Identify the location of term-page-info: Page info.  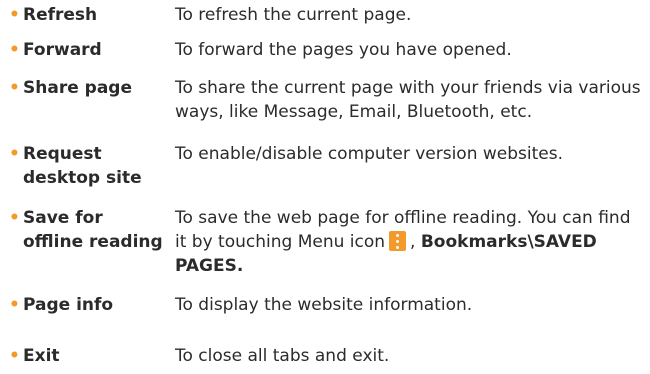
(68, 305).